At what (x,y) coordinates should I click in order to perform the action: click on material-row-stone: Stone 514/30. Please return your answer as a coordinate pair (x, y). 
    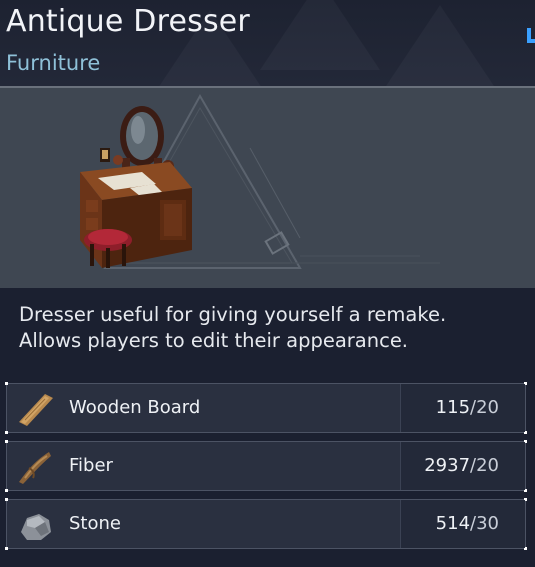
    Looking at the image, I should click on (266, 524).